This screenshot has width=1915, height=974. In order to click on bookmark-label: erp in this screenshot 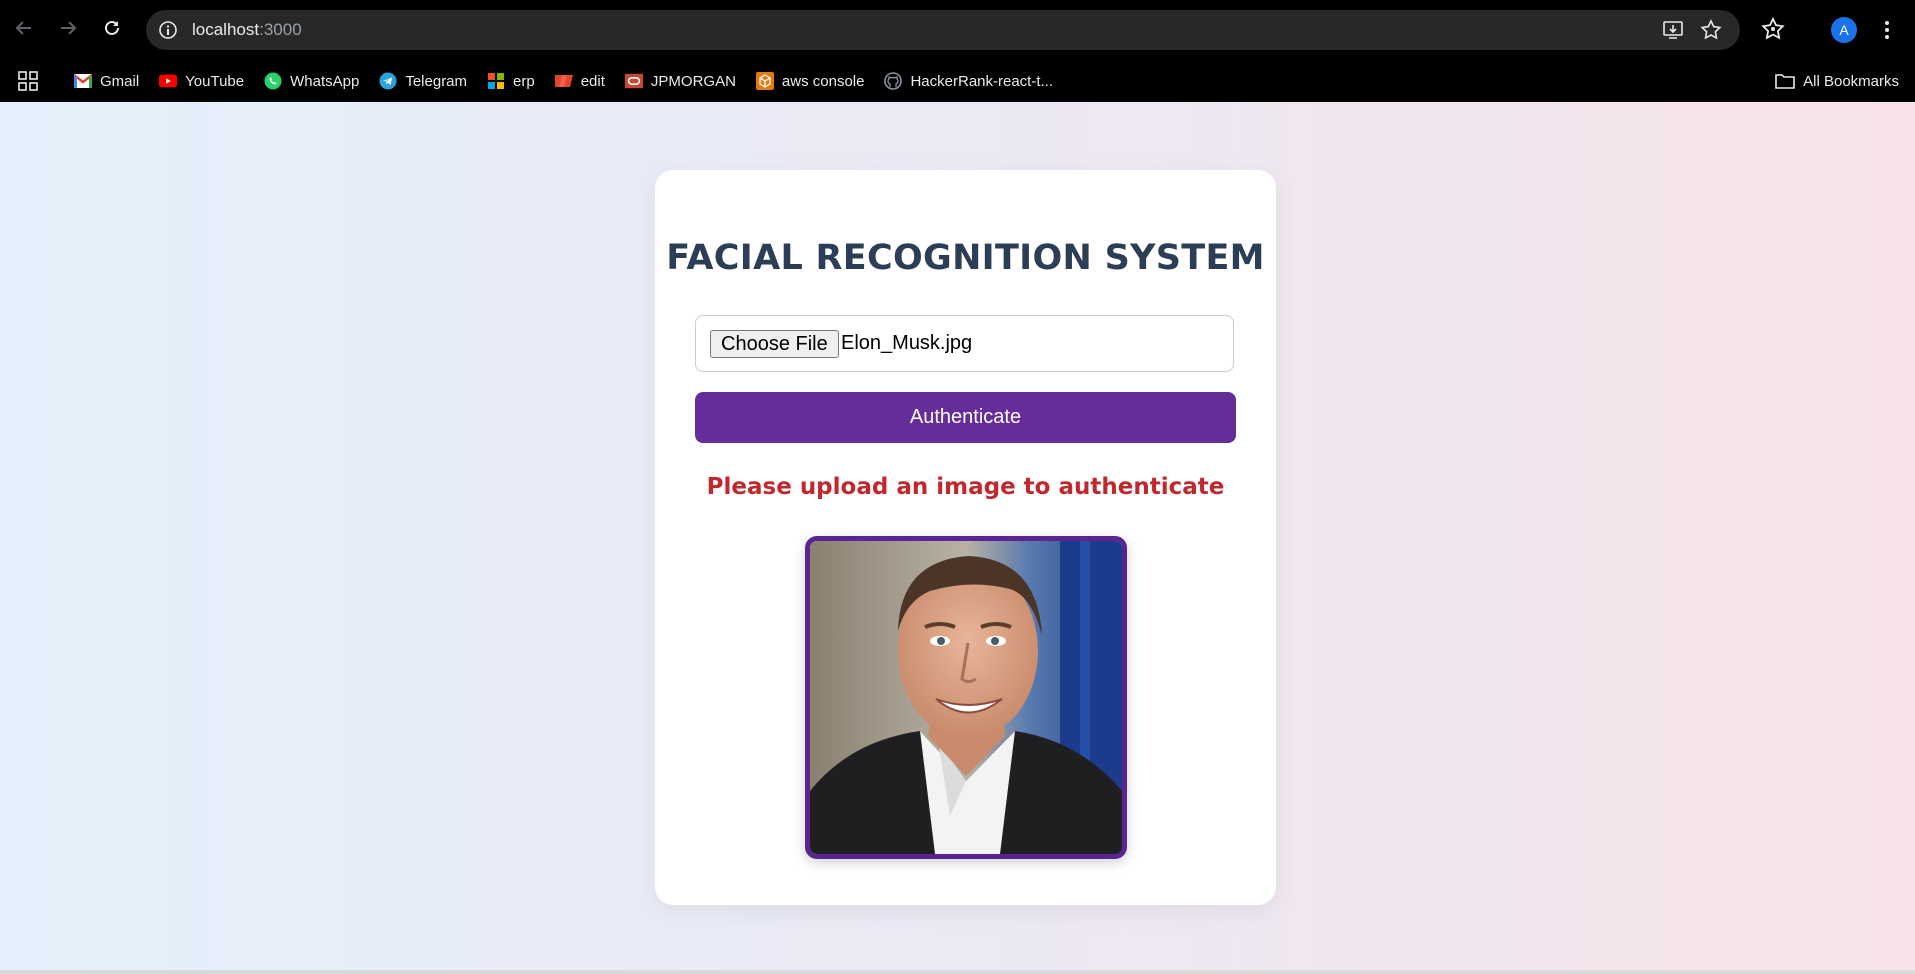, I will do `click(524, 81)`.